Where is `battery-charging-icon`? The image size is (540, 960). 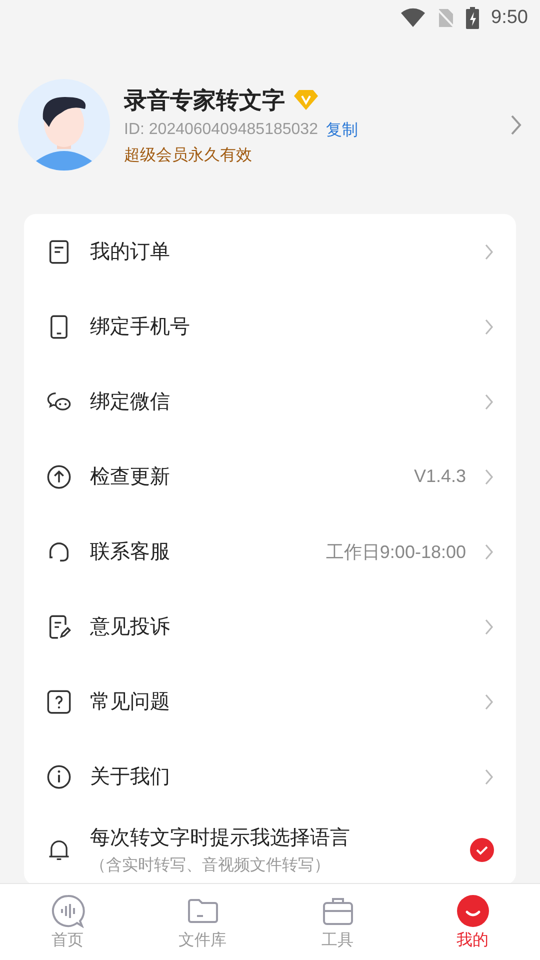
battery-charging-icon is located at coordinates (473, 18).